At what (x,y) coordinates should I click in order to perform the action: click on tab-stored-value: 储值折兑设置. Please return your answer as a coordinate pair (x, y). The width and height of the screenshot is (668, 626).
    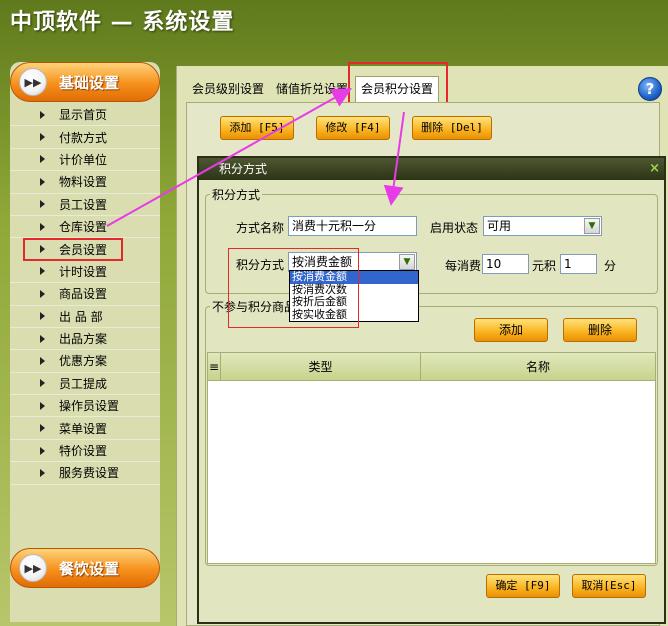
    Looking at the image, I should click on (312, 89).